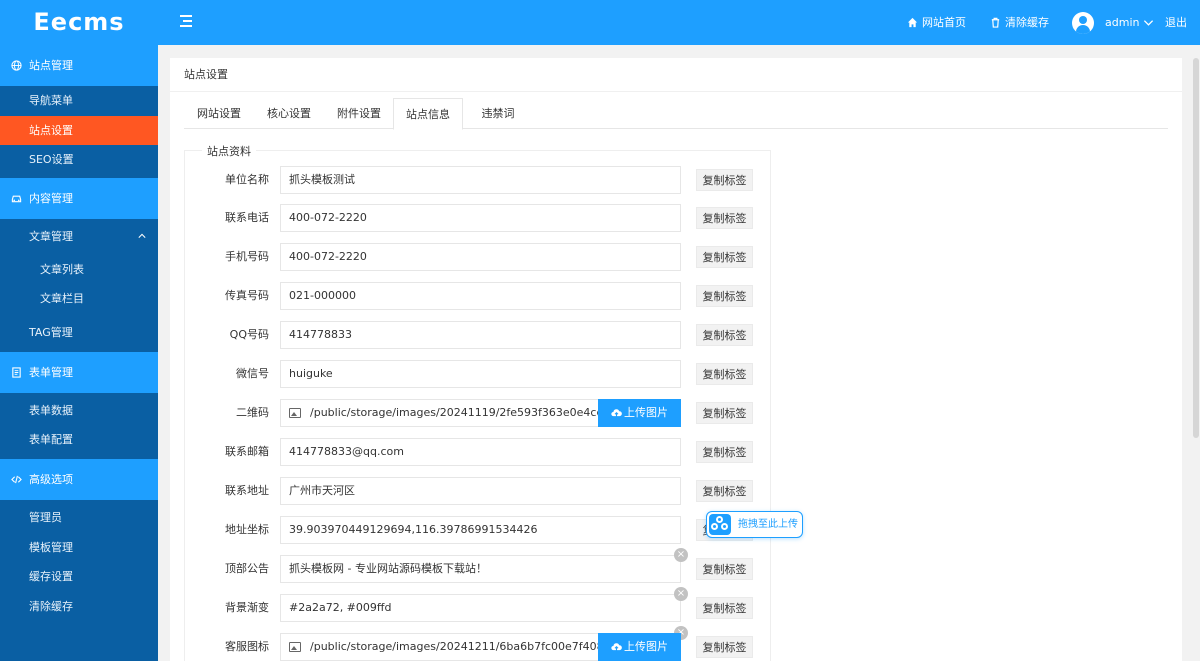  I want to click on sidebar-item-clear-cache: 清除缓存, so click(79, 606).